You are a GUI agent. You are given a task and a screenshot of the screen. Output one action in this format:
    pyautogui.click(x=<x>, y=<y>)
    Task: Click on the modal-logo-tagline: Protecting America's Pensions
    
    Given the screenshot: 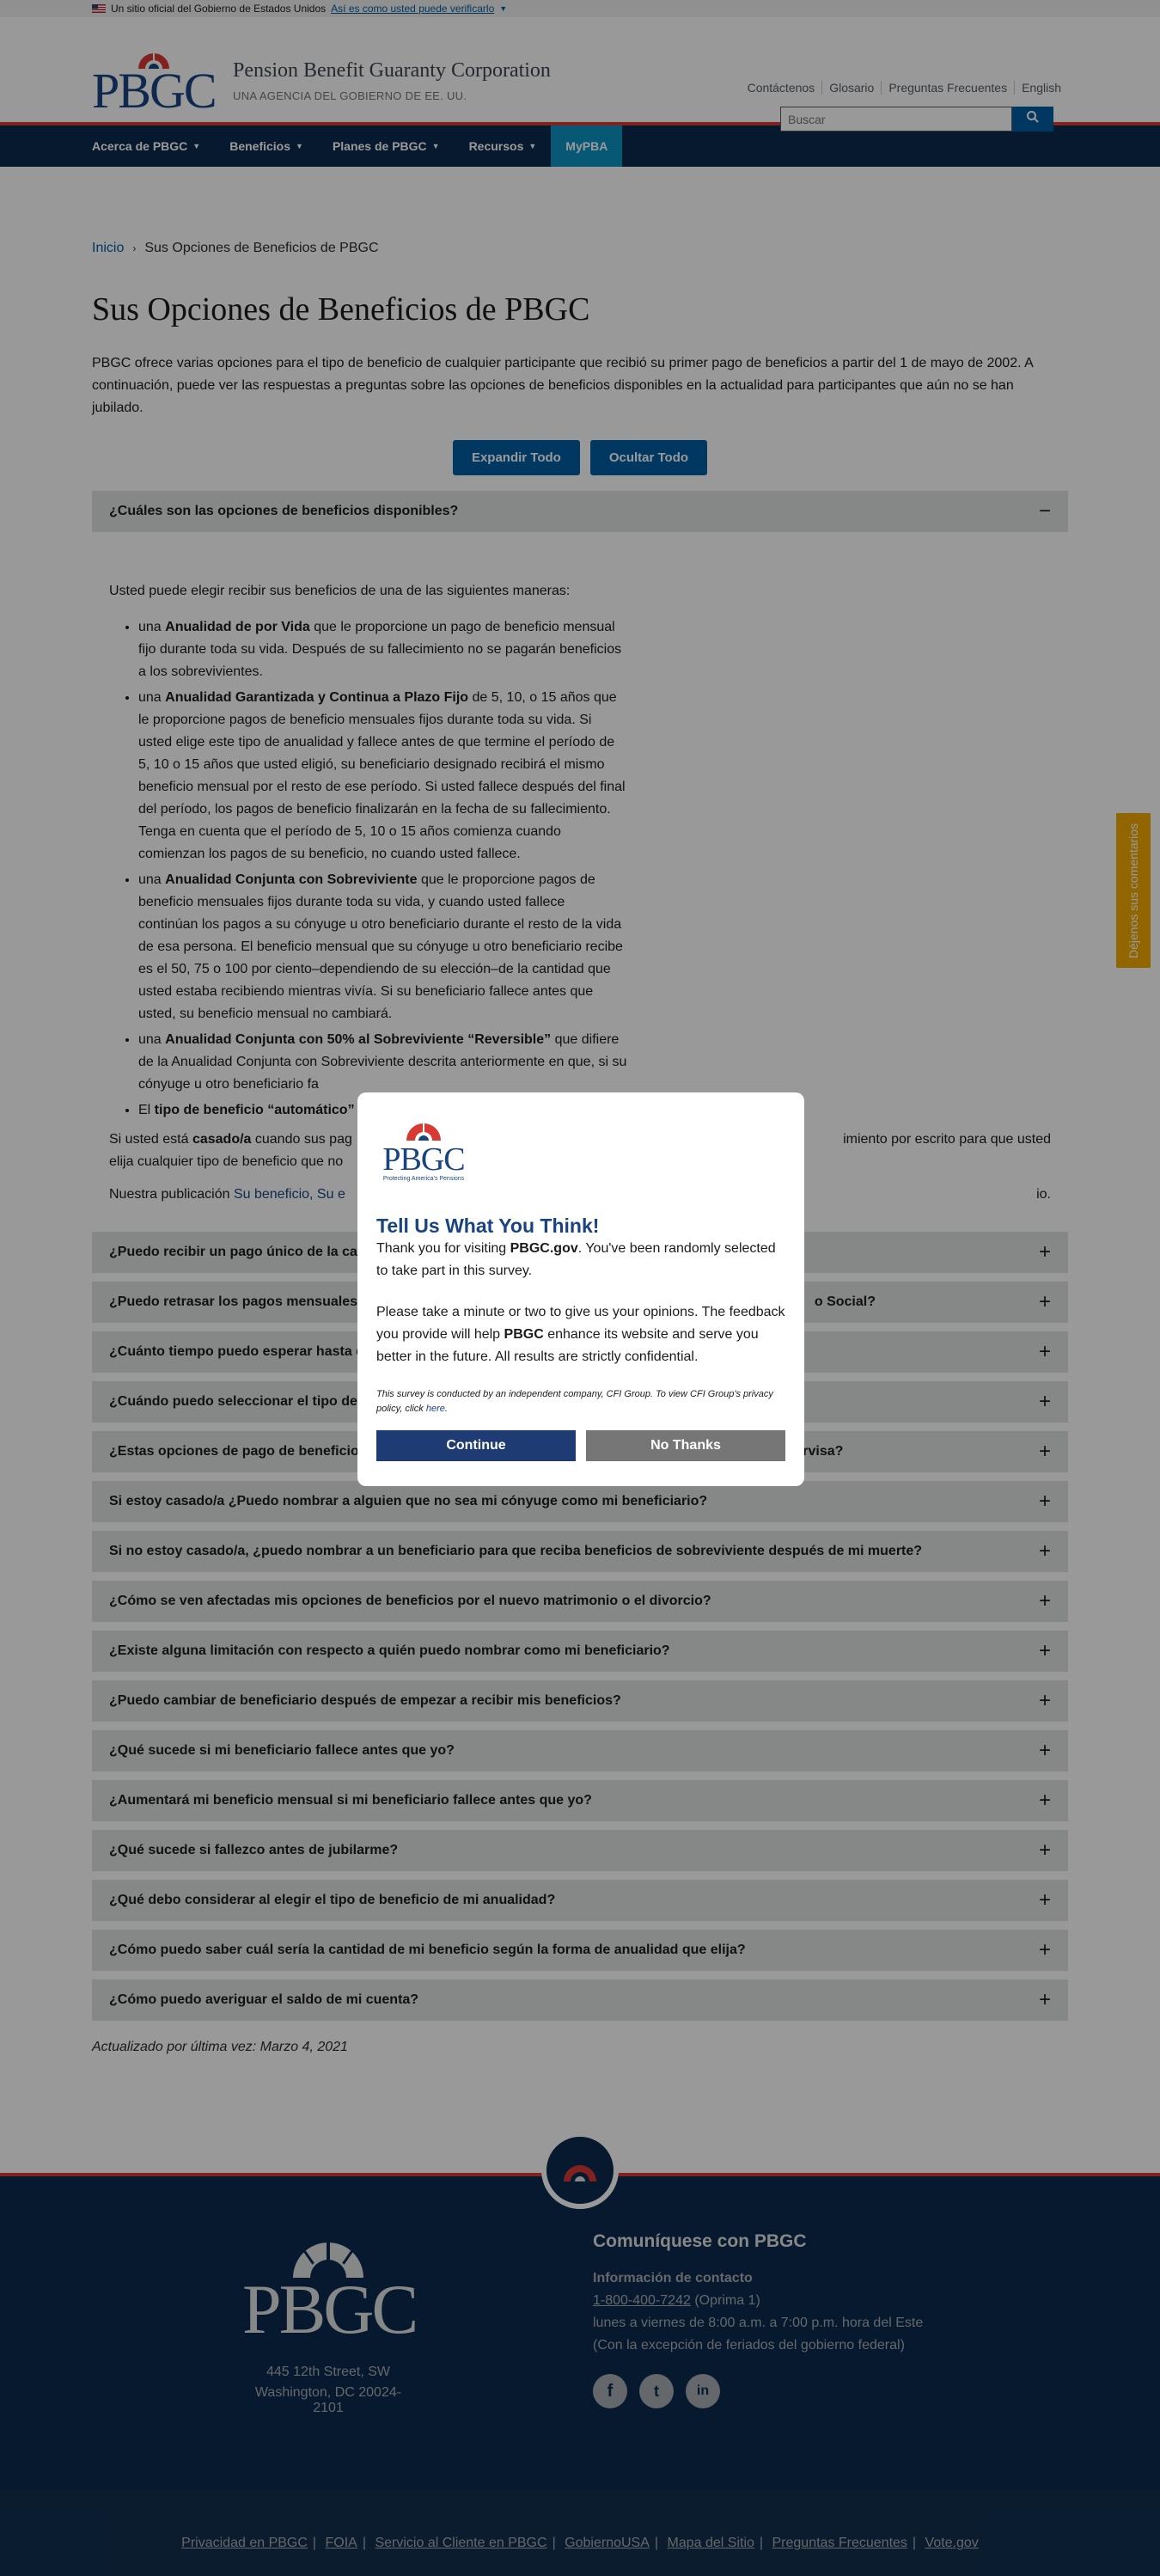 What is the action you would take?
    pyautogui.click(x=423, y=1179)
    